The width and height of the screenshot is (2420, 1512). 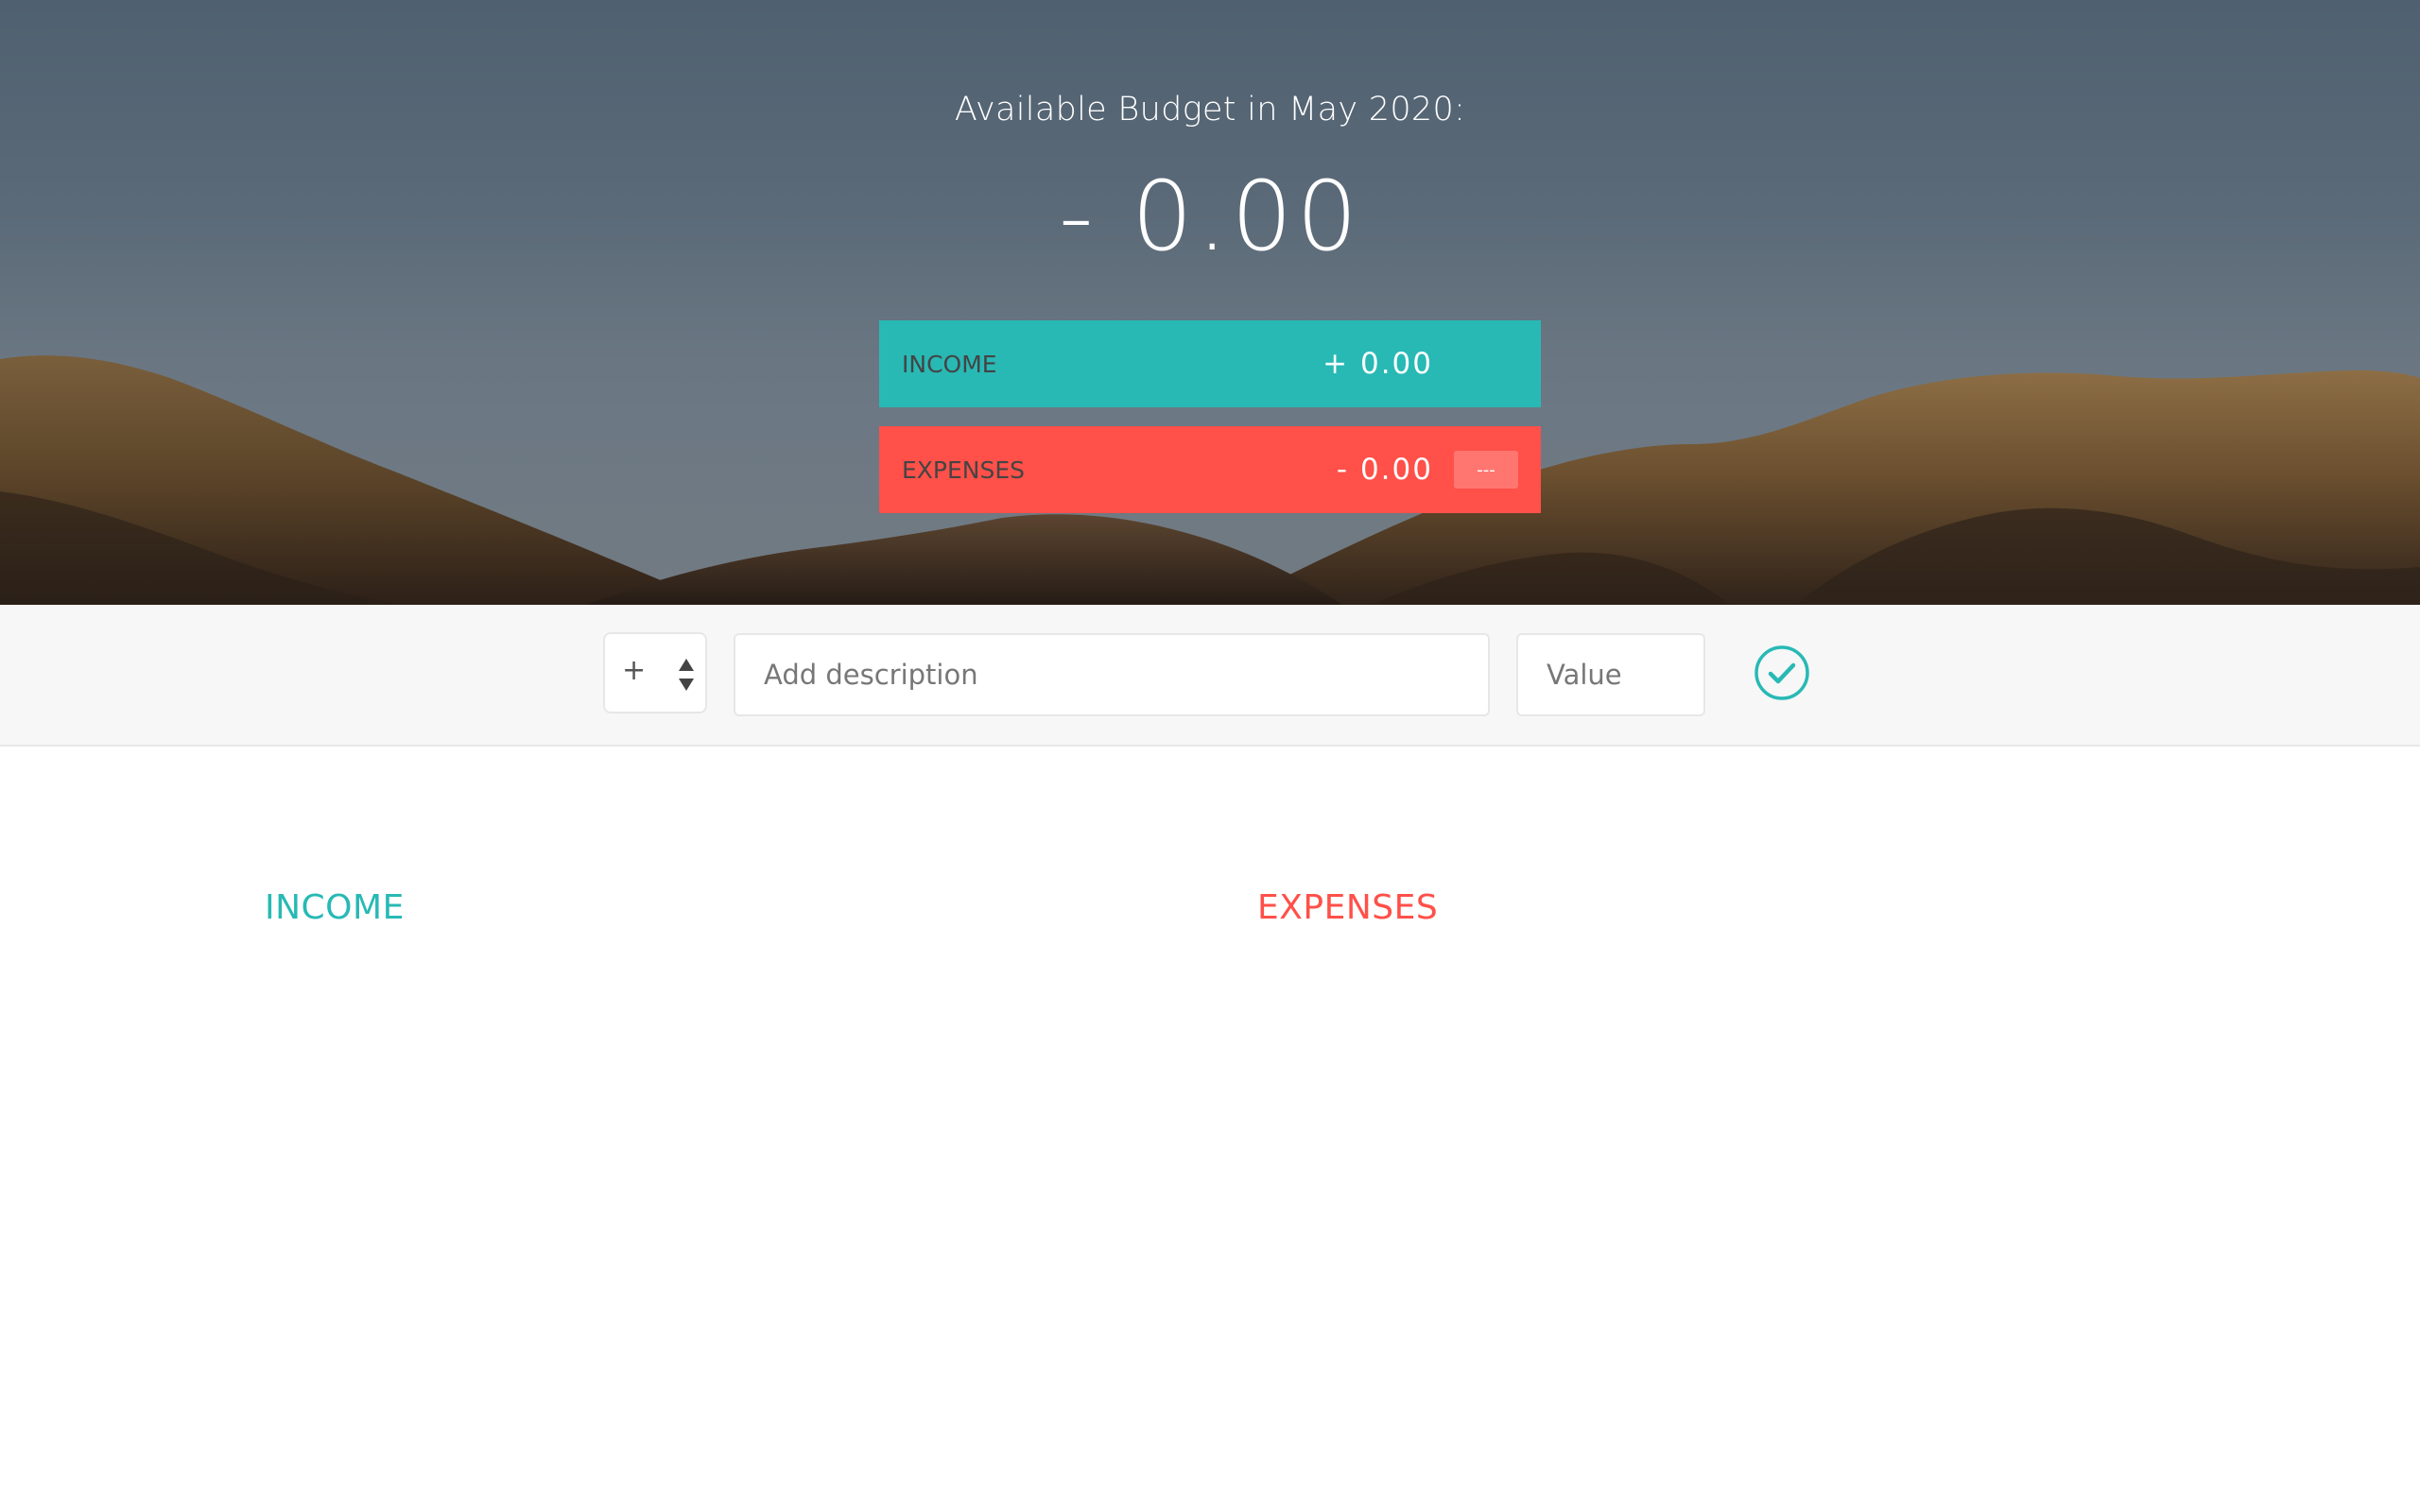 I want to click on budget-expenses-row: EXPENSES - 0.00 ---, so click(x=1210, y=469).